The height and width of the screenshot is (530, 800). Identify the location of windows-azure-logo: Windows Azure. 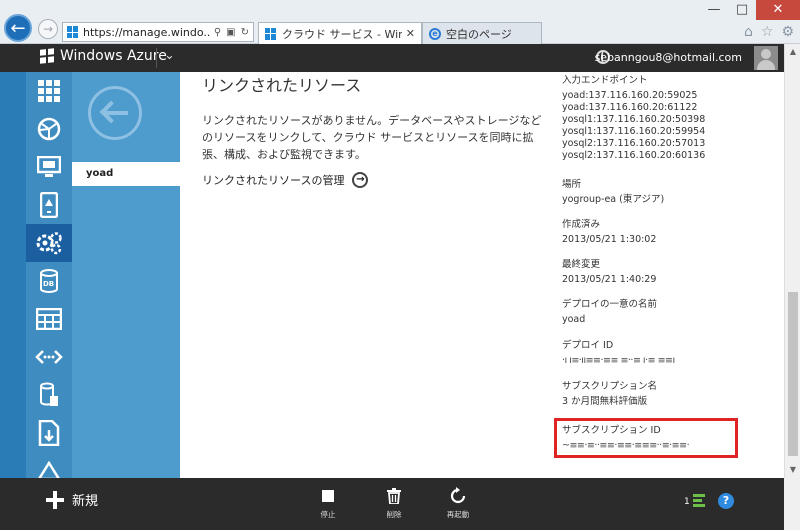
(103, 56).